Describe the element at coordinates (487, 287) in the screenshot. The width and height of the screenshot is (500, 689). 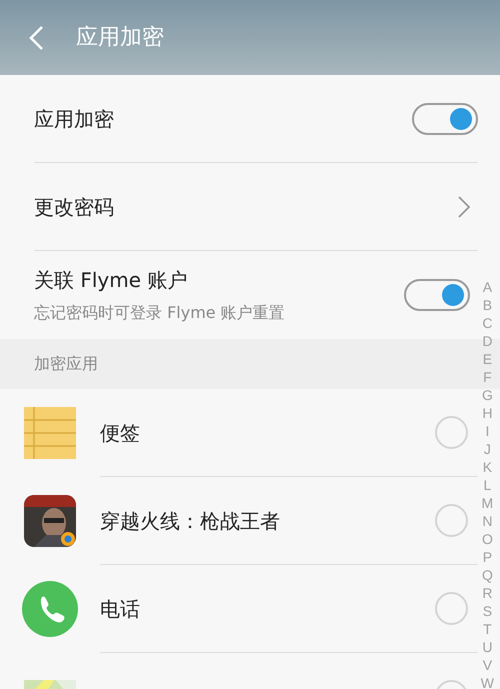
I see `index-letter: A` at that location.